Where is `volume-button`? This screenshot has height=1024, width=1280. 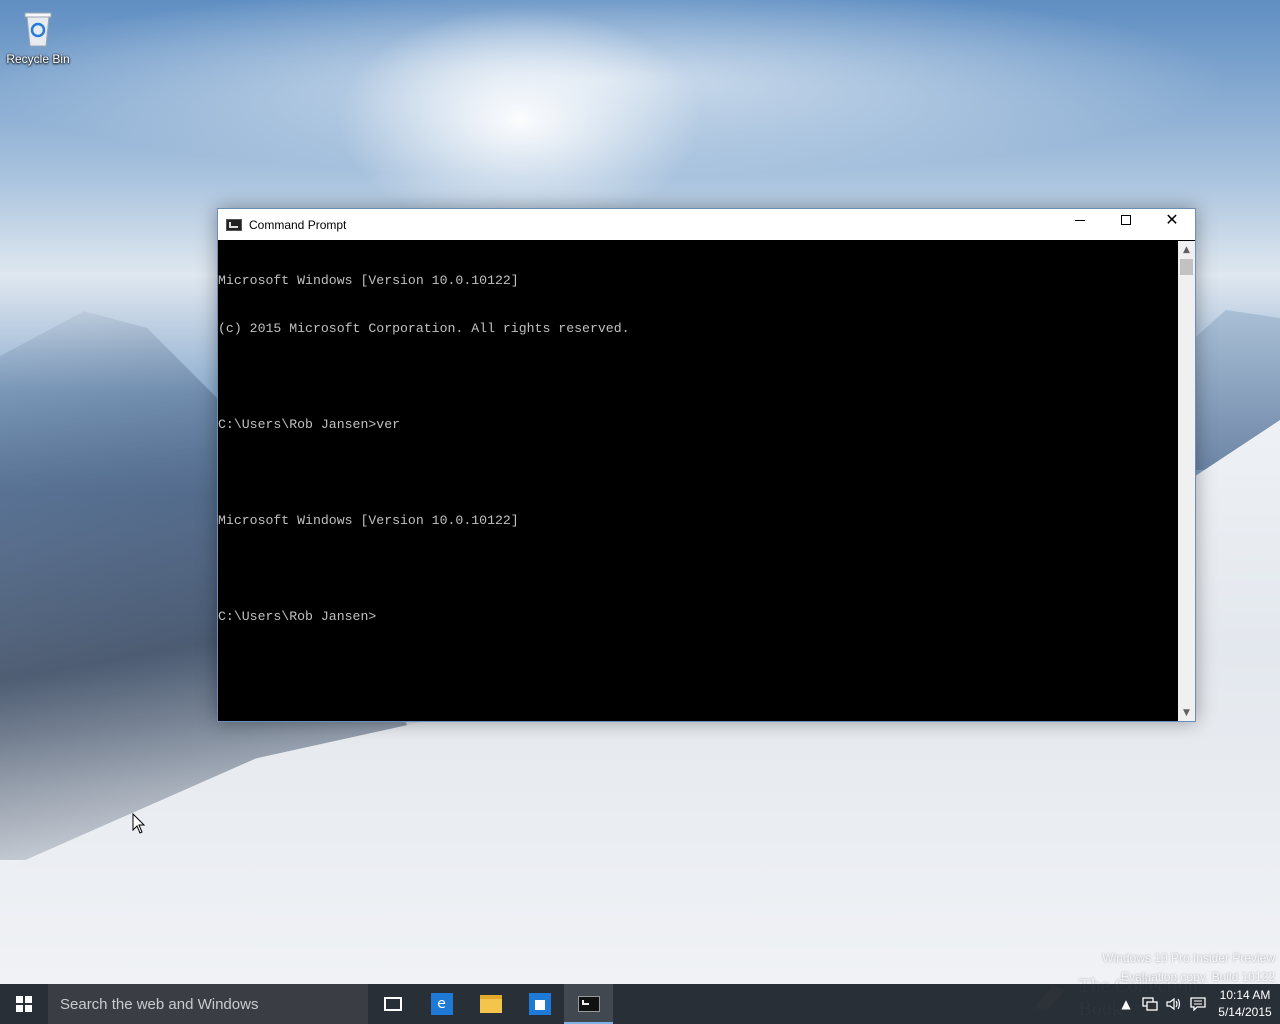 volume-button is located at coordinates (1174, 1004).